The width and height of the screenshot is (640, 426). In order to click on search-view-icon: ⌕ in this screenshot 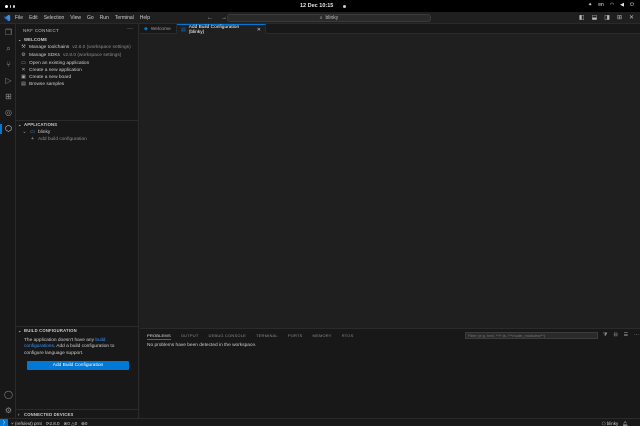, I will do `click(8, 48)`.